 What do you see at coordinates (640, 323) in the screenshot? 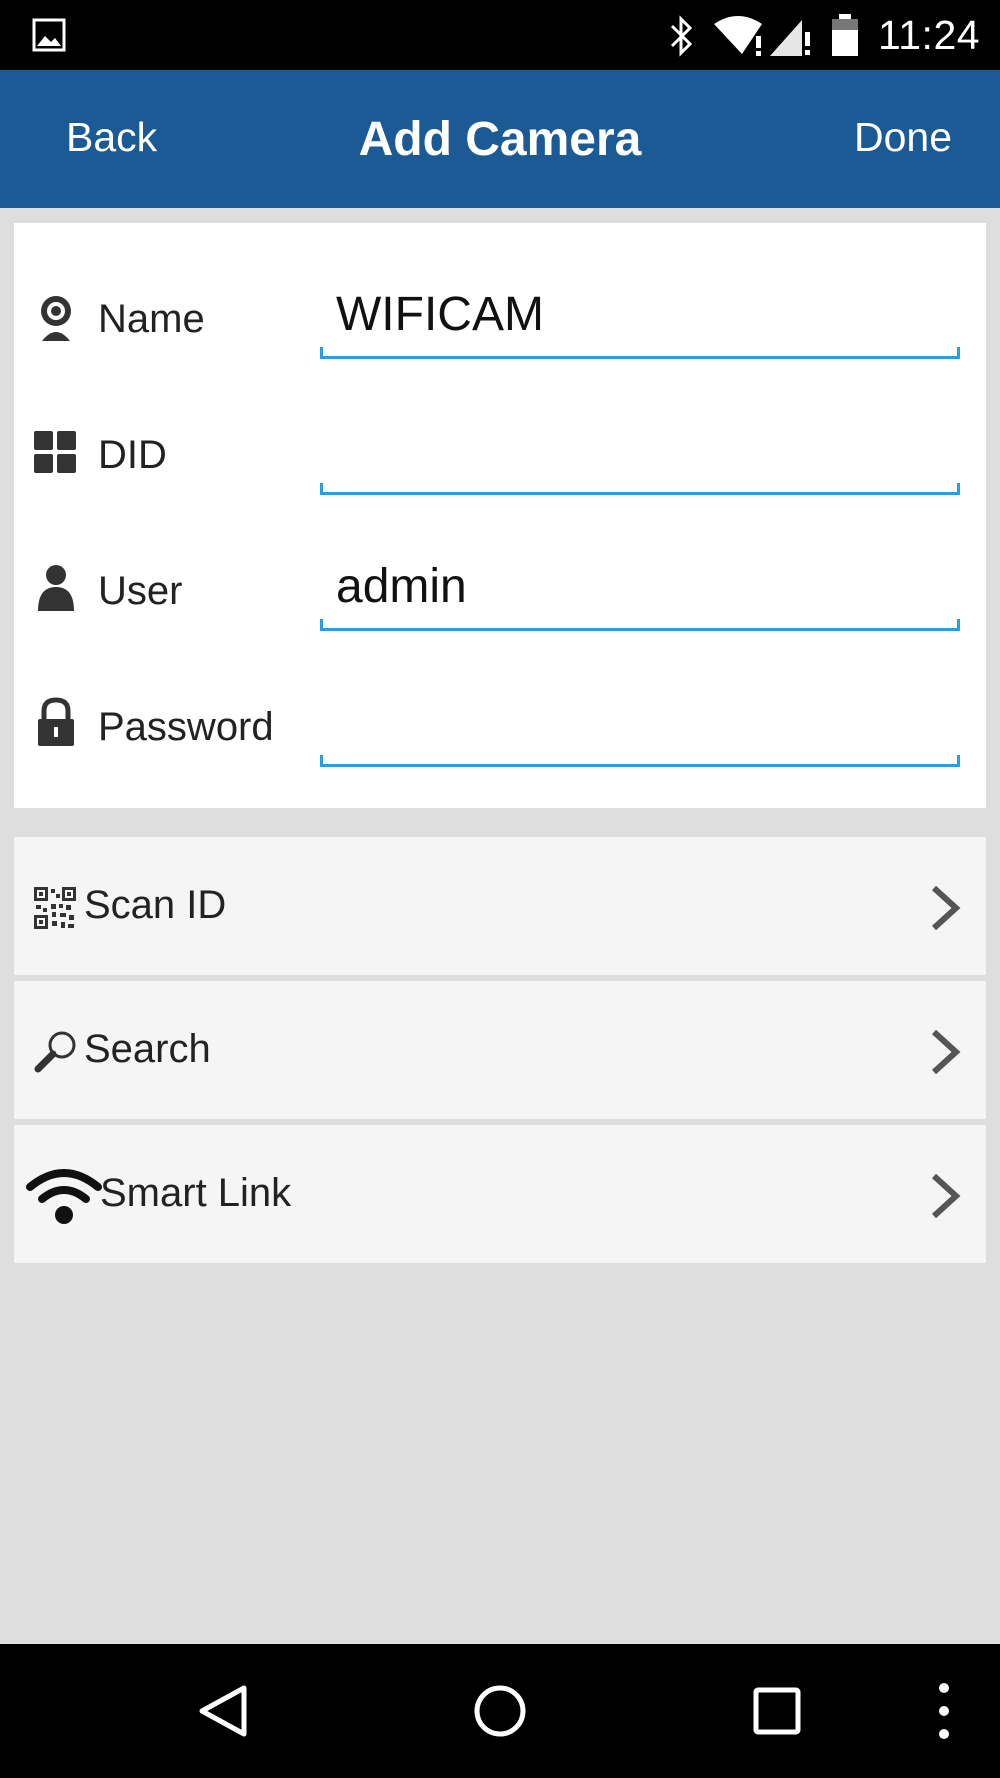
I see `name-field: WIFICAM` at bounding box center [640, 323].